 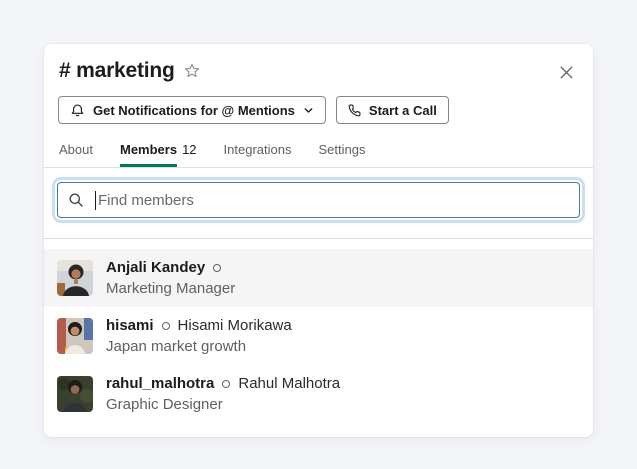 I want to click on member-full-name: Rahul Malhotra, so click(x=289, y=383).